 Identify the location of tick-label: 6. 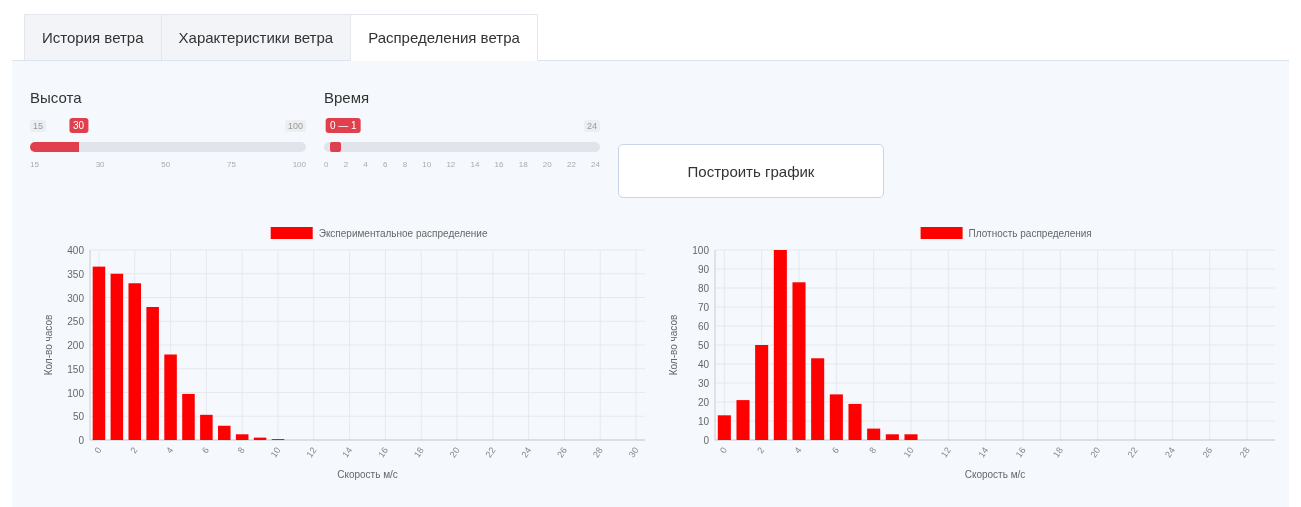
(385, 164).